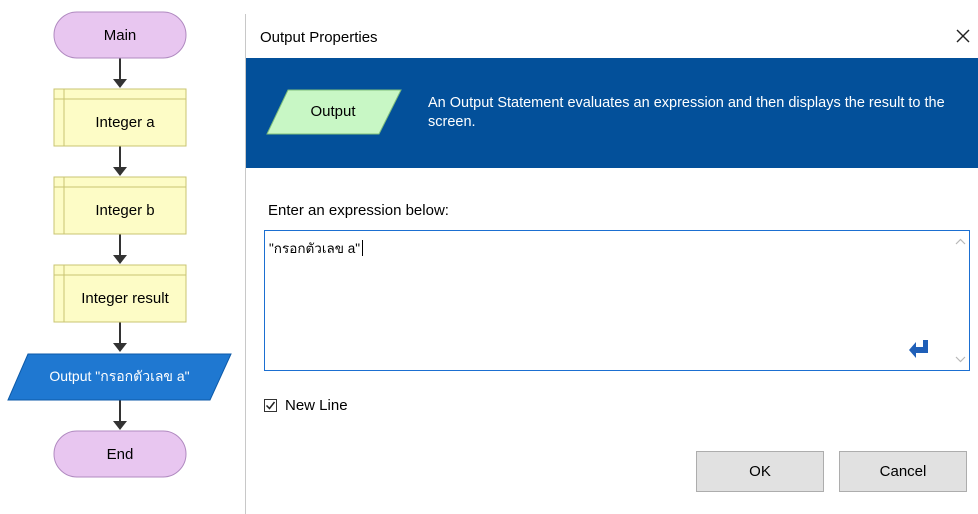 The height and width of the screenshot is (514, 978). What do you see at coordinates (120, 454) in the screenshot?
I see `terminal-end-label: End` at bounding box center [120, 454].